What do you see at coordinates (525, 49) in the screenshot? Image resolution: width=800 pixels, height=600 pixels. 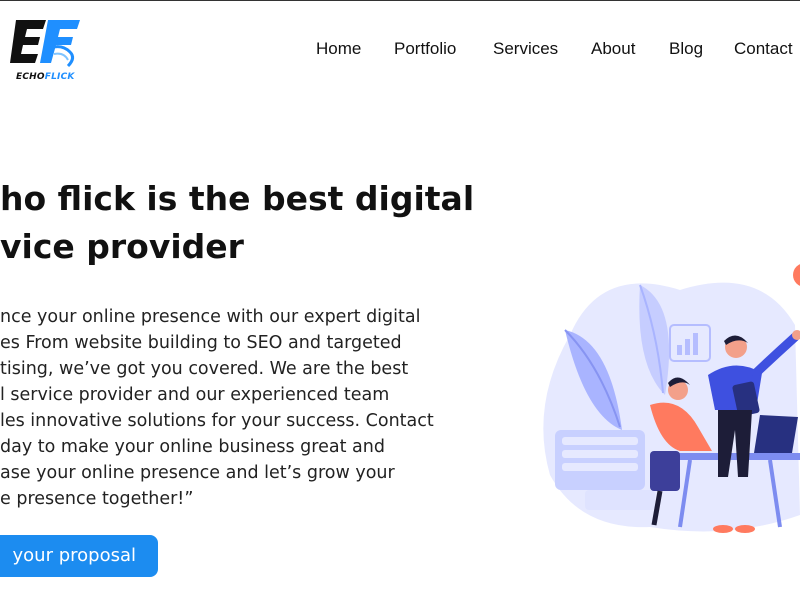 I see `nav-services: Services` at bounding box center [525, 49].